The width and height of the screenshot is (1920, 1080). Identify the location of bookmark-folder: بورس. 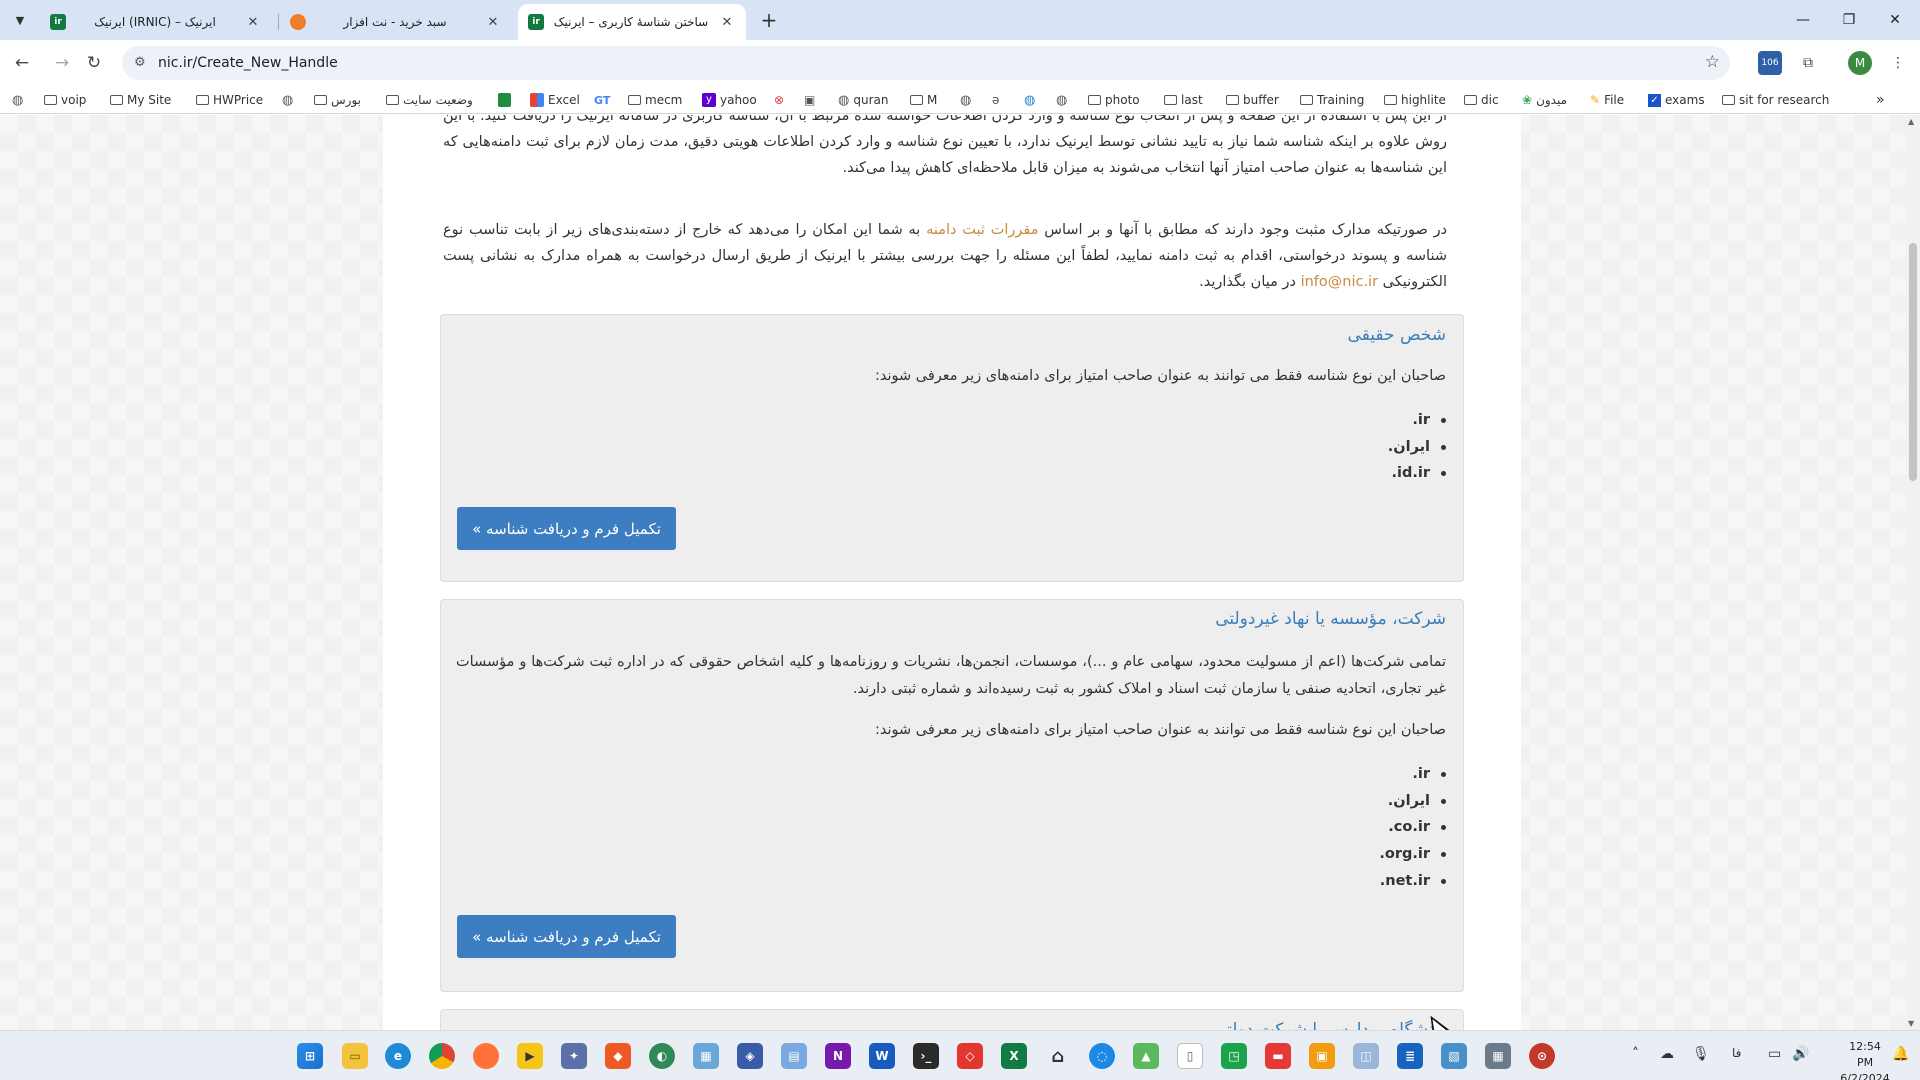
(337, 100).